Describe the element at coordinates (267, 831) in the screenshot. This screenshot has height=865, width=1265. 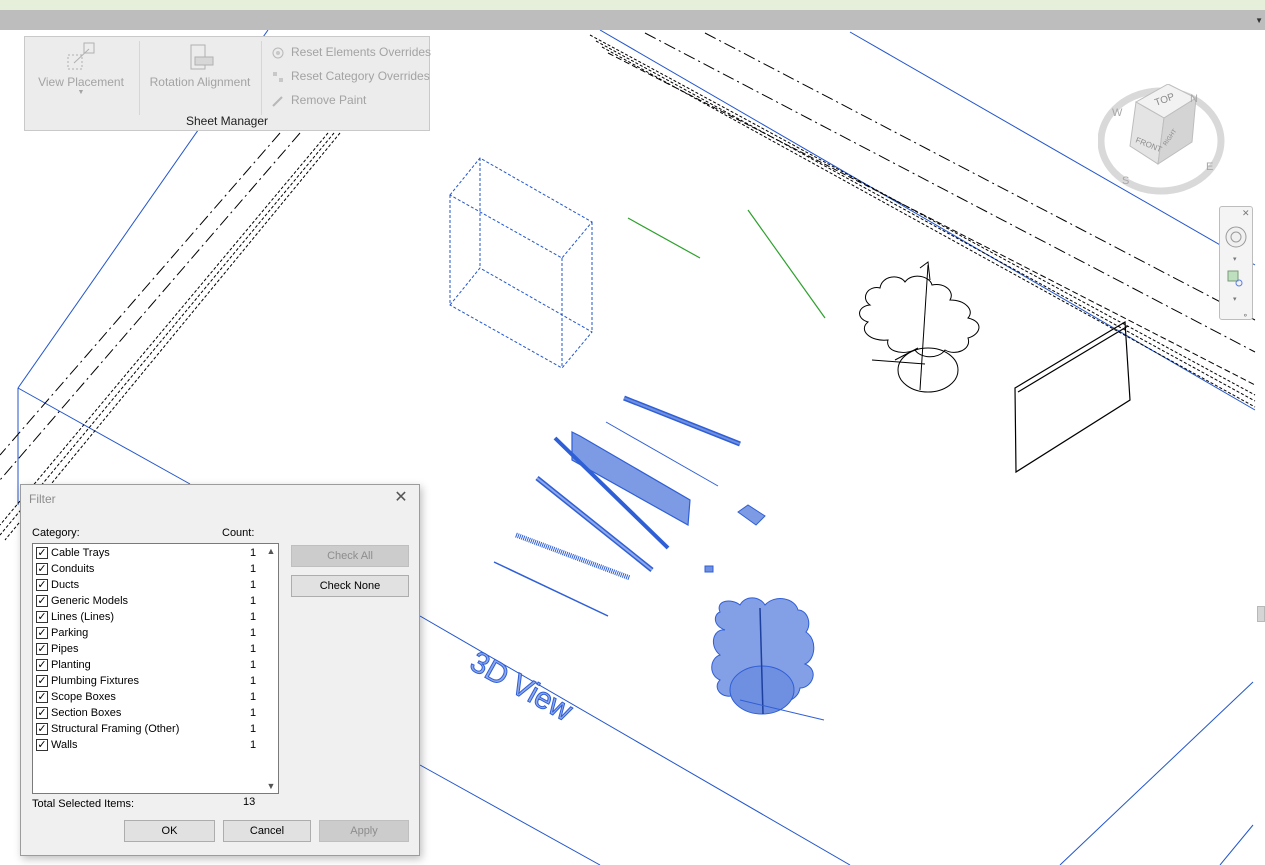
I see `cancel-button: Cancel` at that location.